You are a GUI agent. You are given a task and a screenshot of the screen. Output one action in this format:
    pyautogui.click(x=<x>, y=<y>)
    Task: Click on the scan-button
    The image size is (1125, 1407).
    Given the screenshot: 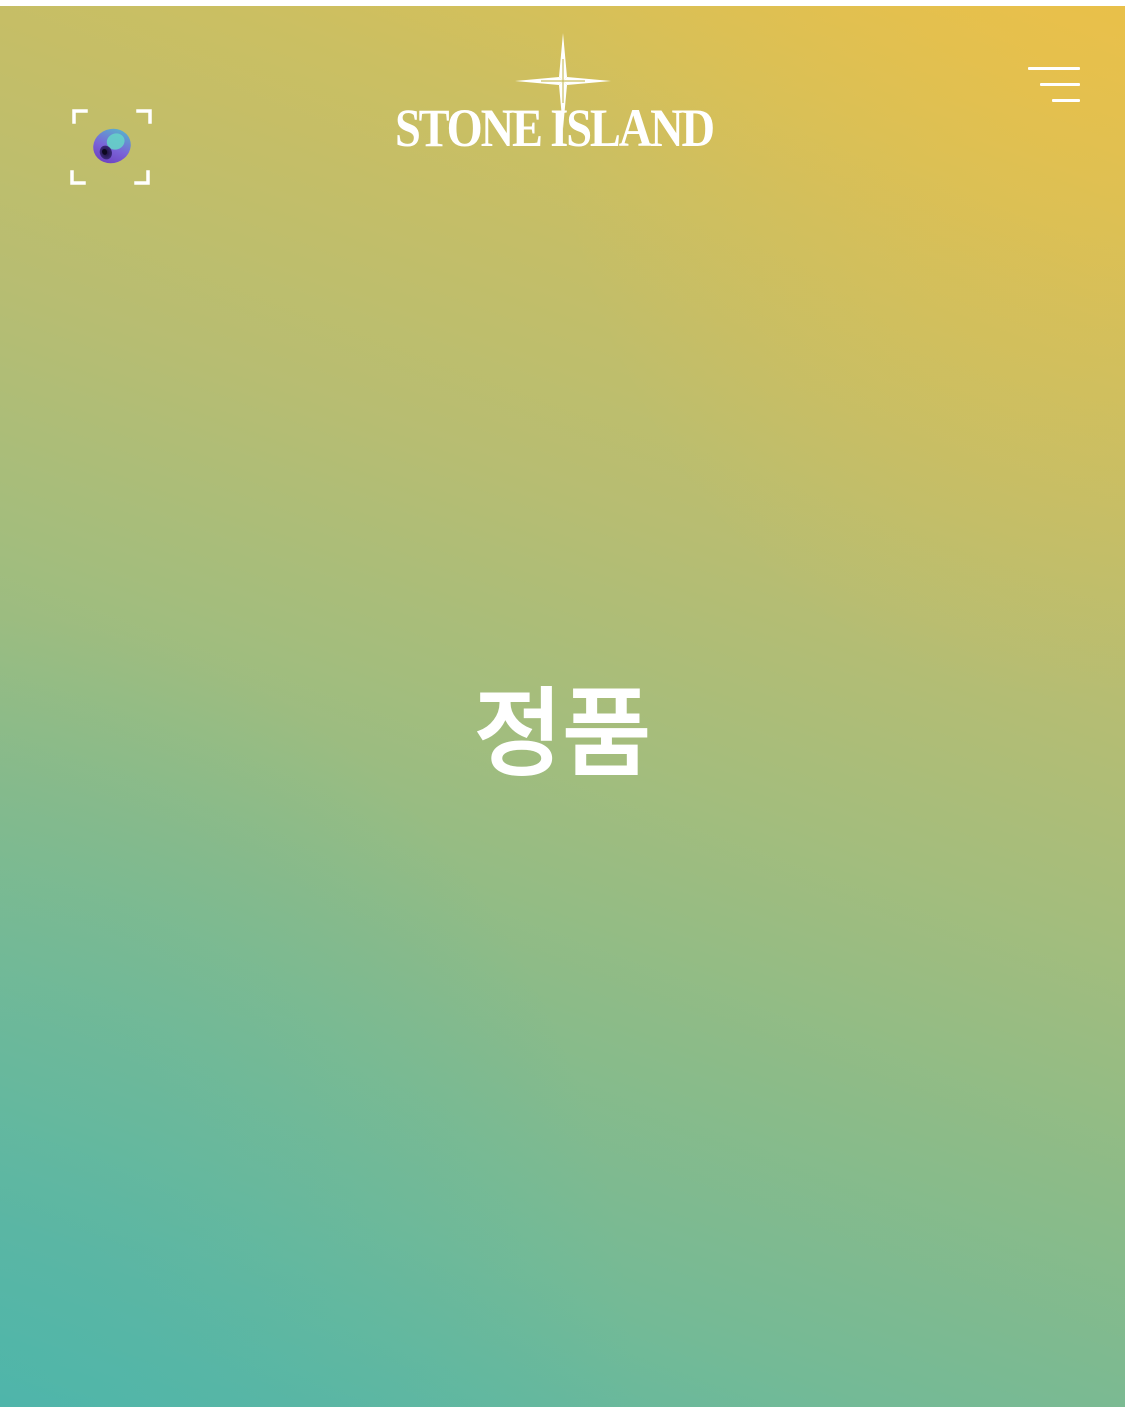 What is the action you would take?
    pyautogui.click(x=112, y=147)
    